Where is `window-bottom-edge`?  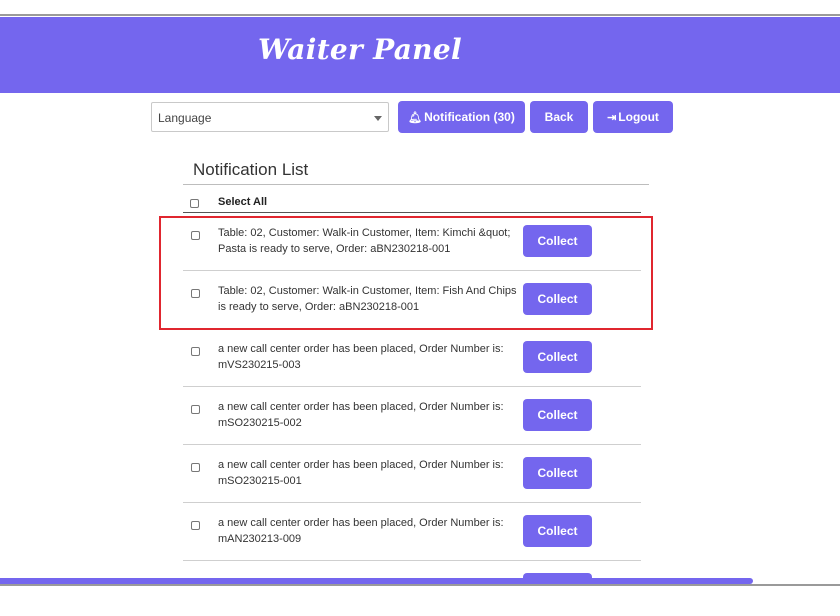
window-bottom-edge is located at coordinates (420, 585).